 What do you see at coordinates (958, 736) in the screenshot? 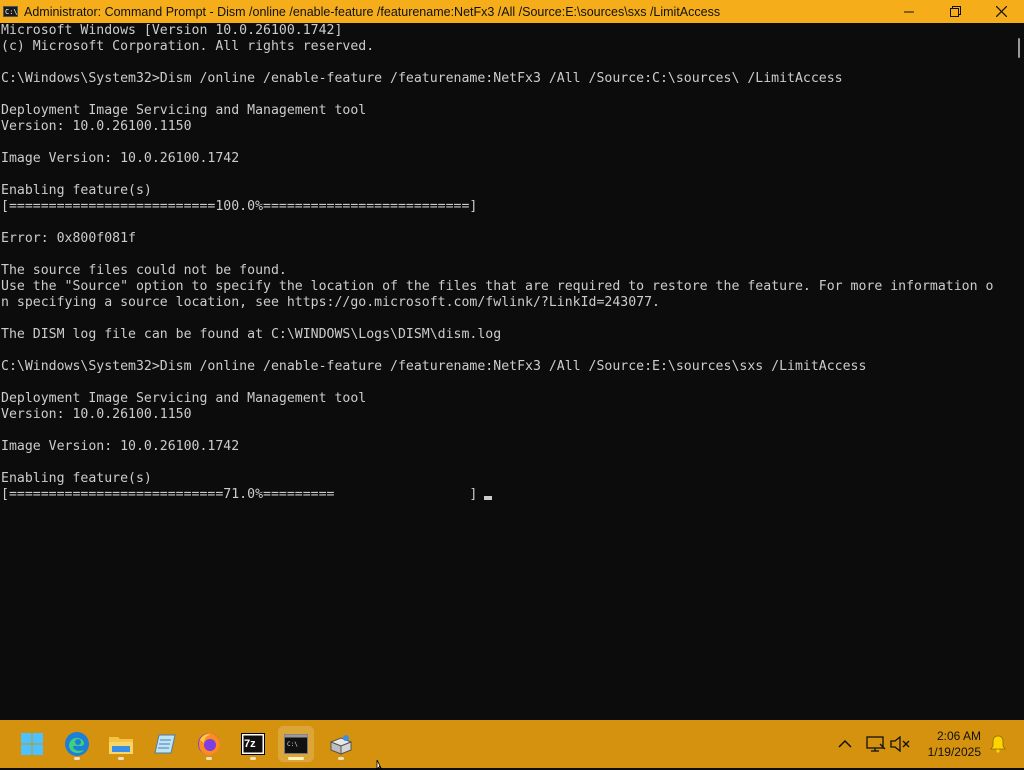
I see `clock-time: 2:06 AM` at bounding box center [958, 736].